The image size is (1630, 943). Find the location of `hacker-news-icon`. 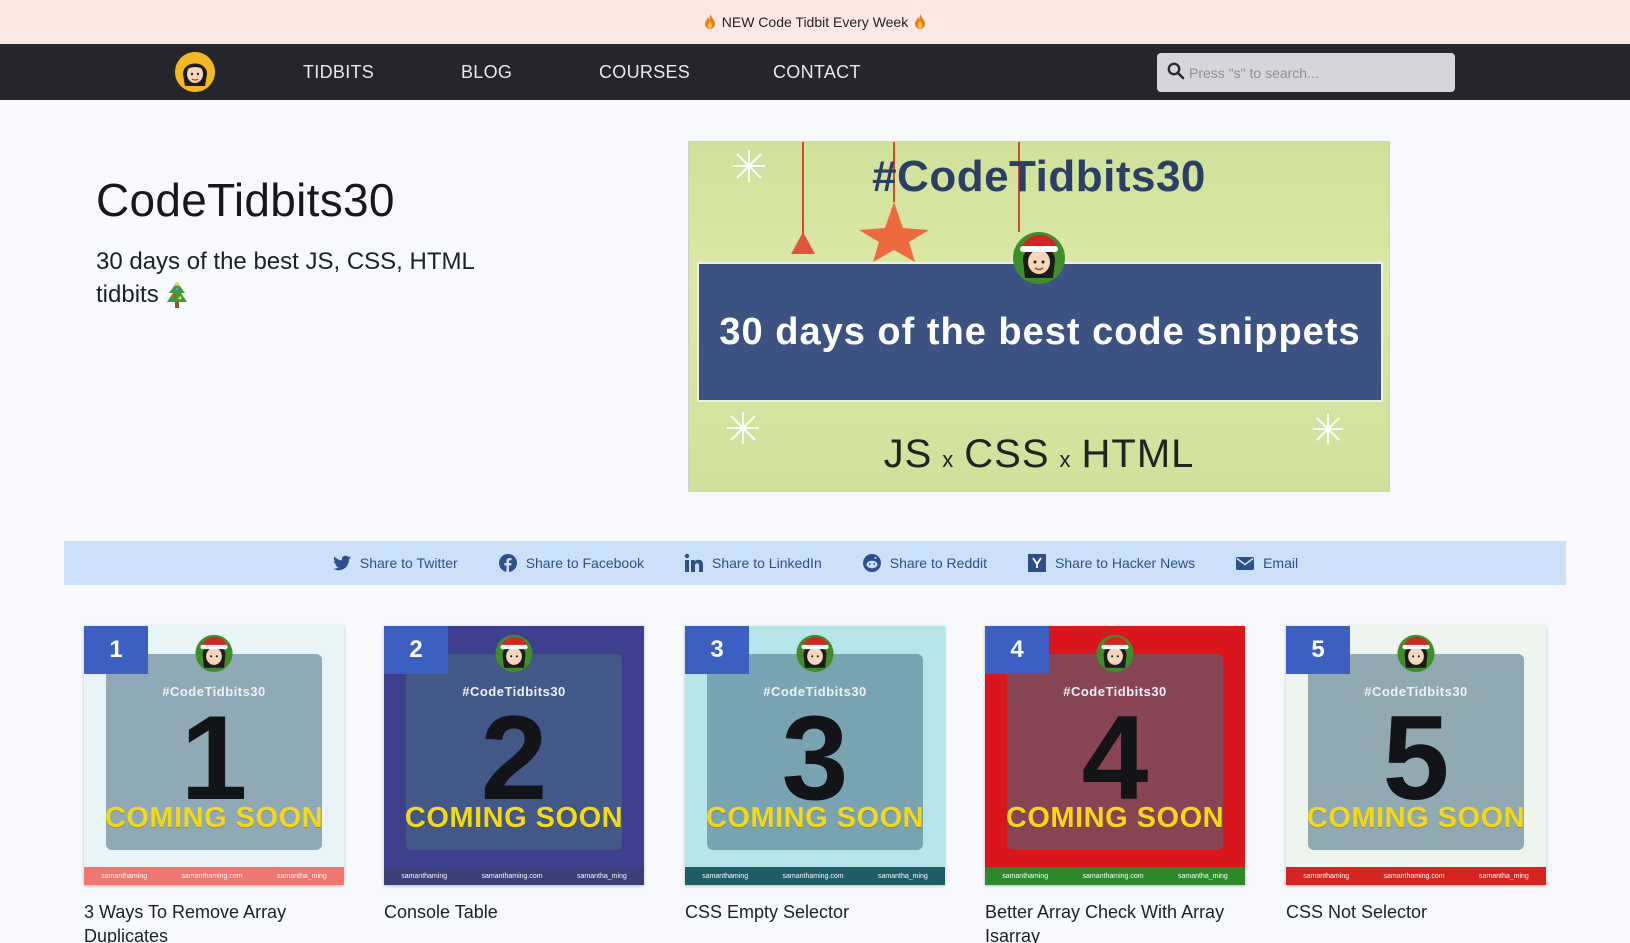

hacker-news-icon is located at coordinates (1037, 563).